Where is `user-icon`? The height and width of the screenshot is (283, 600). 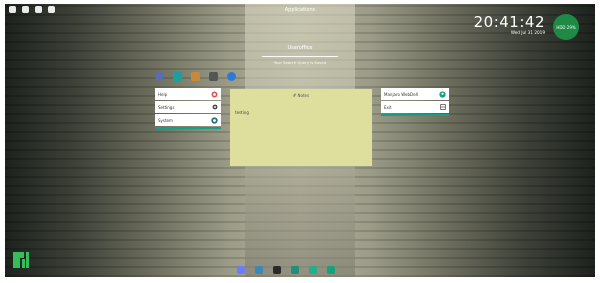
user-icon is located at coordinates (442, 94).